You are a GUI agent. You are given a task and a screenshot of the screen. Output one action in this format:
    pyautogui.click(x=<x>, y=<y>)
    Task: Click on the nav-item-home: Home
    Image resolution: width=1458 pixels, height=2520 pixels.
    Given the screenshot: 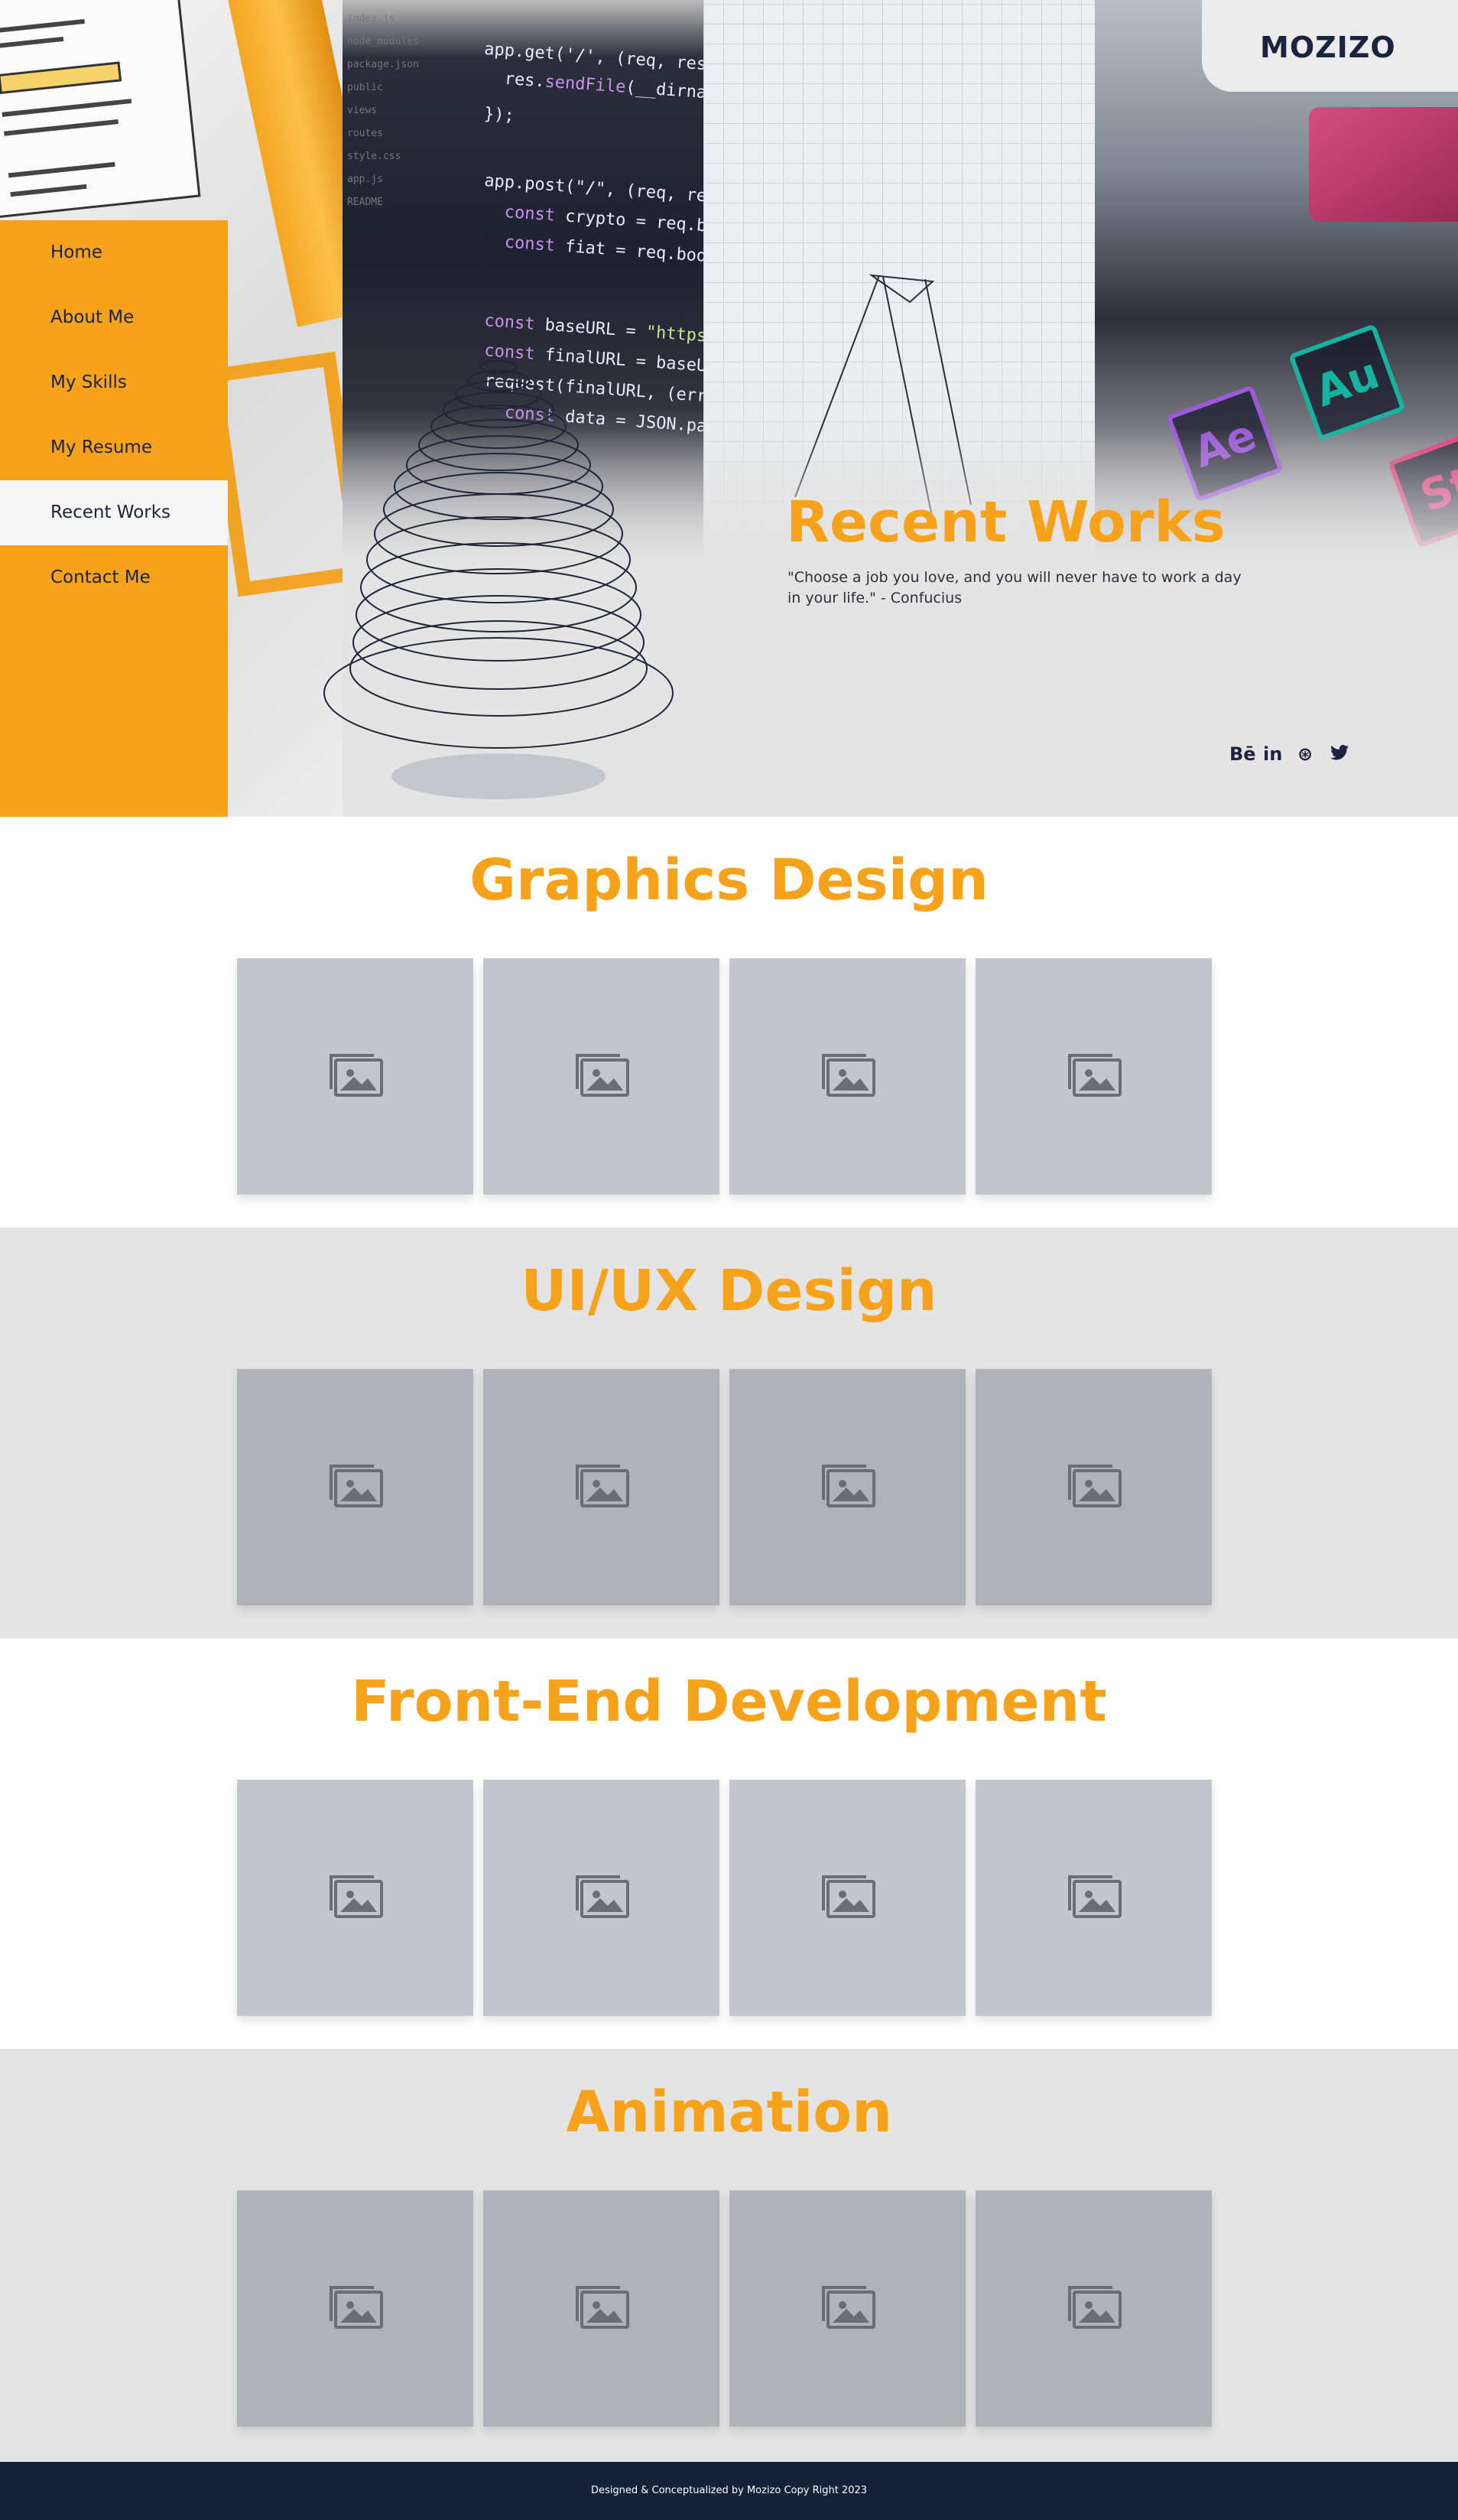 What is the action you would take?
    pyautogui.click(x=114, y=252)
    